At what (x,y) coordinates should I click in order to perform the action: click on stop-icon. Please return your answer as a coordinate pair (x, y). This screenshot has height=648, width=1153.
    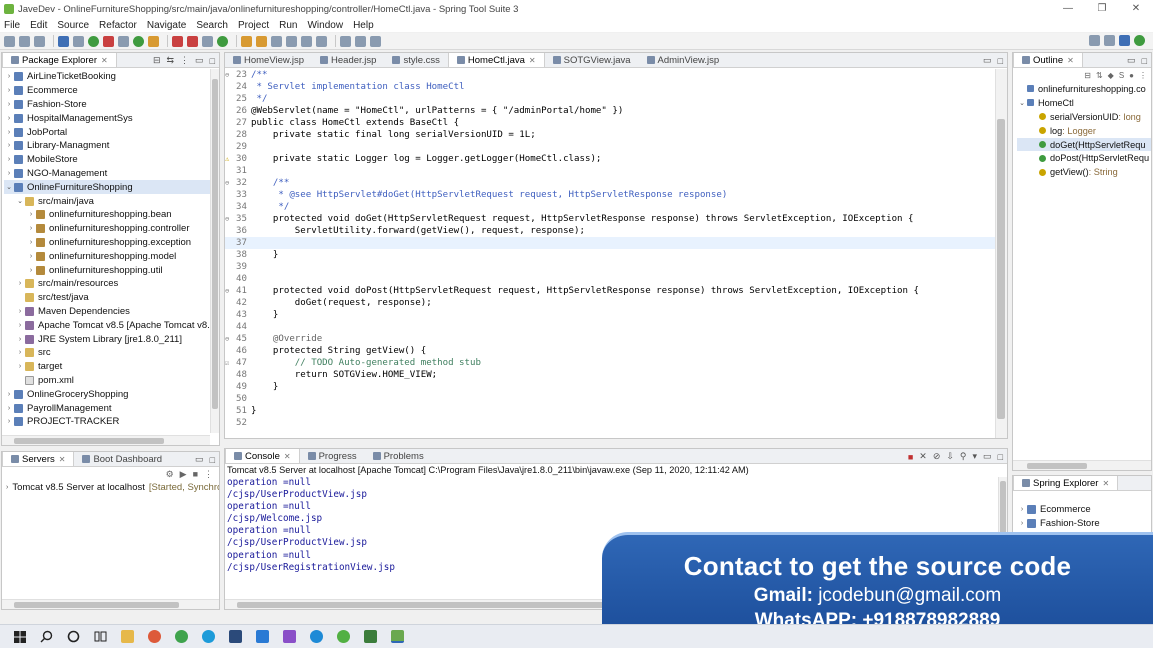
    Looking at the image, I should click on (177, 41).